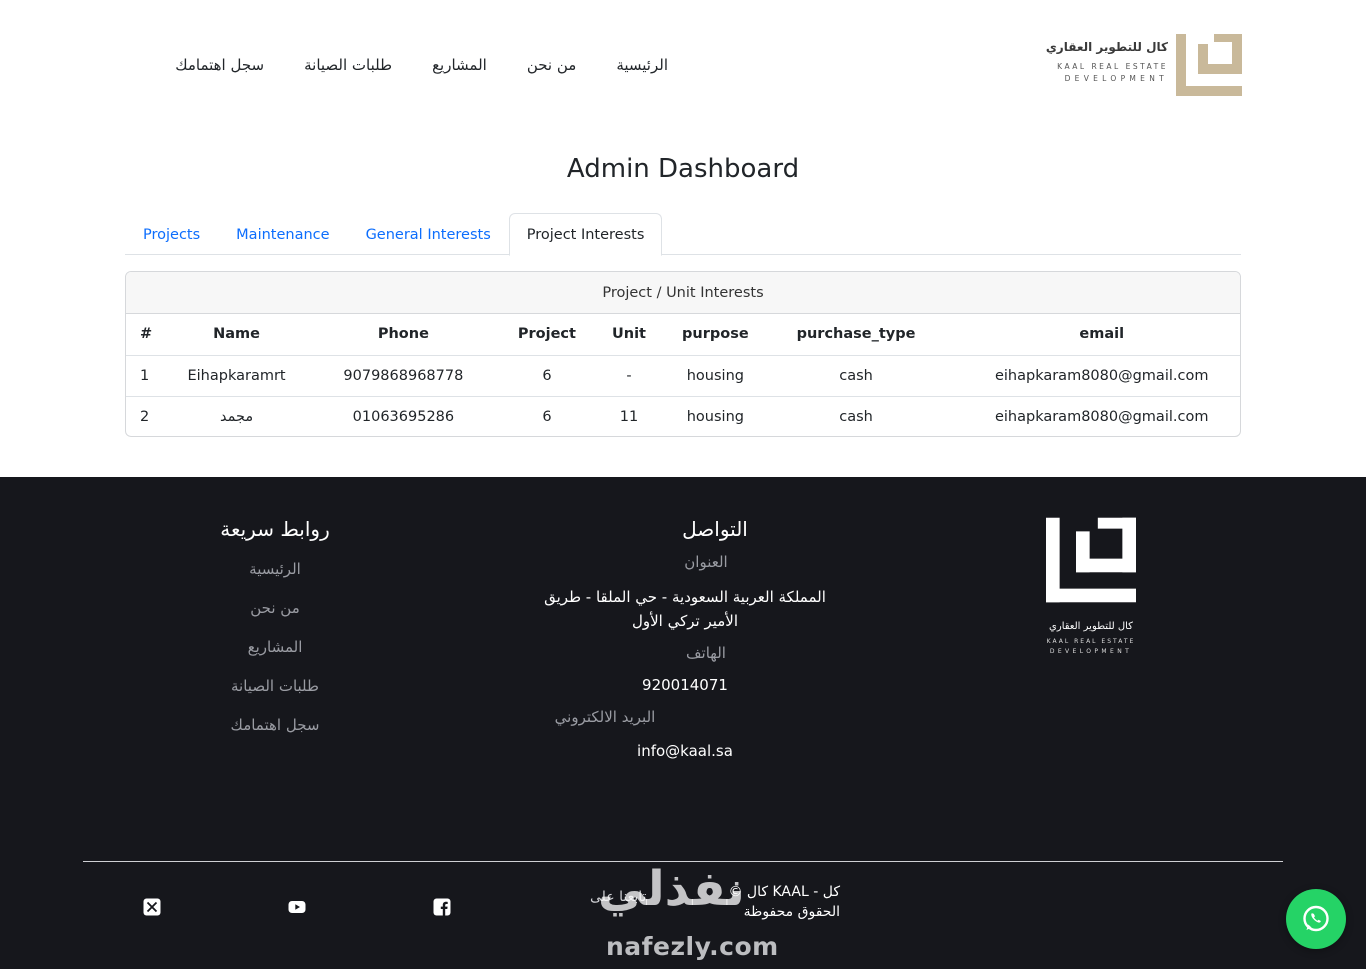 The height and width of the screenshot is (969, 1366). I want to click on col-header-project: Project, so click(546, 335).